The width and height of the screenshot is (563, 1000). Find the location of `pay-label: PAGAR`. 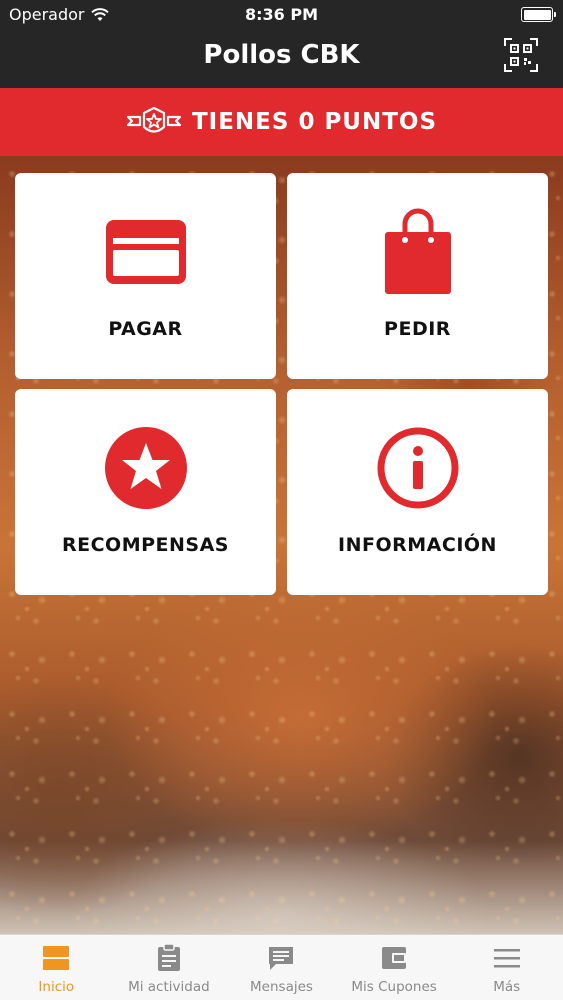

pay-label: PAGAR is located at coordinates (145, 329).